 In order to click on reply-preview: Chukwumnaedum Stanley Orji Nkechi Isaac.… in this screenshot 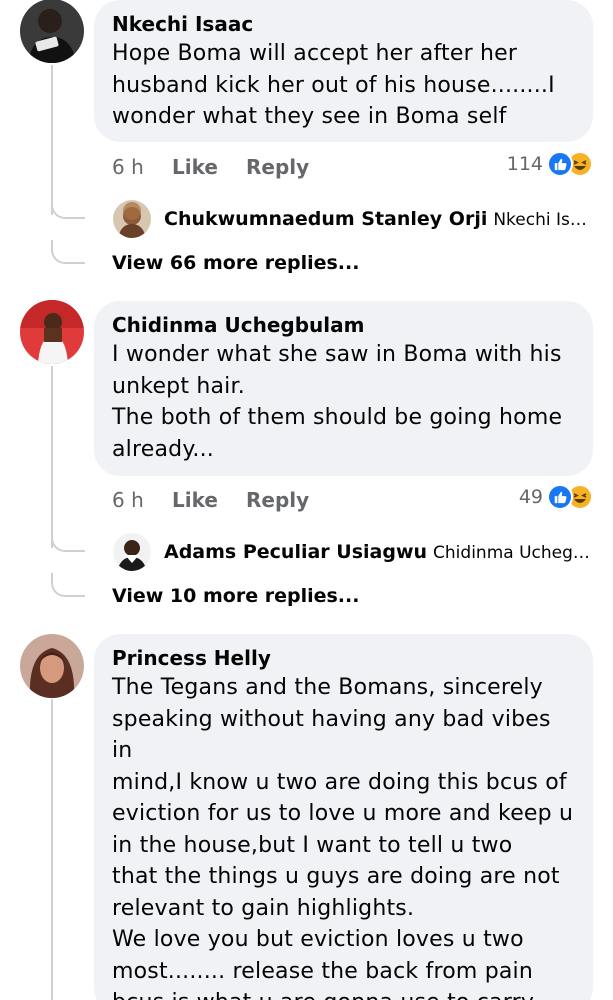, I will do `click(379, 219)`.